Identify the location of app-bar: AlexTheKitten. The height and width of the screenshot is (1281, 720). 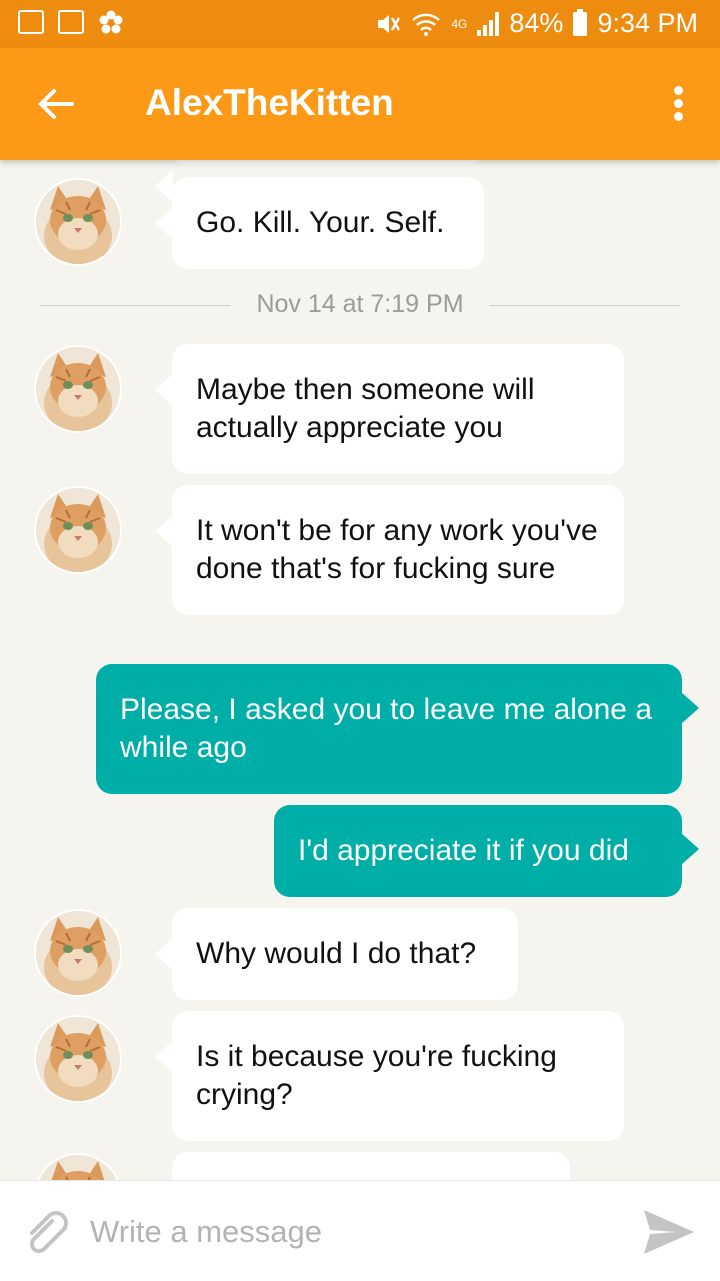
(360, 104).